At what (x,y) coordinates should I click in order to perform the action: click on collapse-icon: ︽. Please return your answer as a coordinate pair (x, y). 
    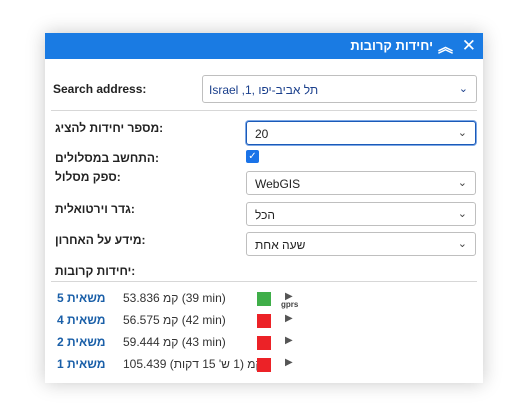
    Looking at the image, I should click on (445, 46).